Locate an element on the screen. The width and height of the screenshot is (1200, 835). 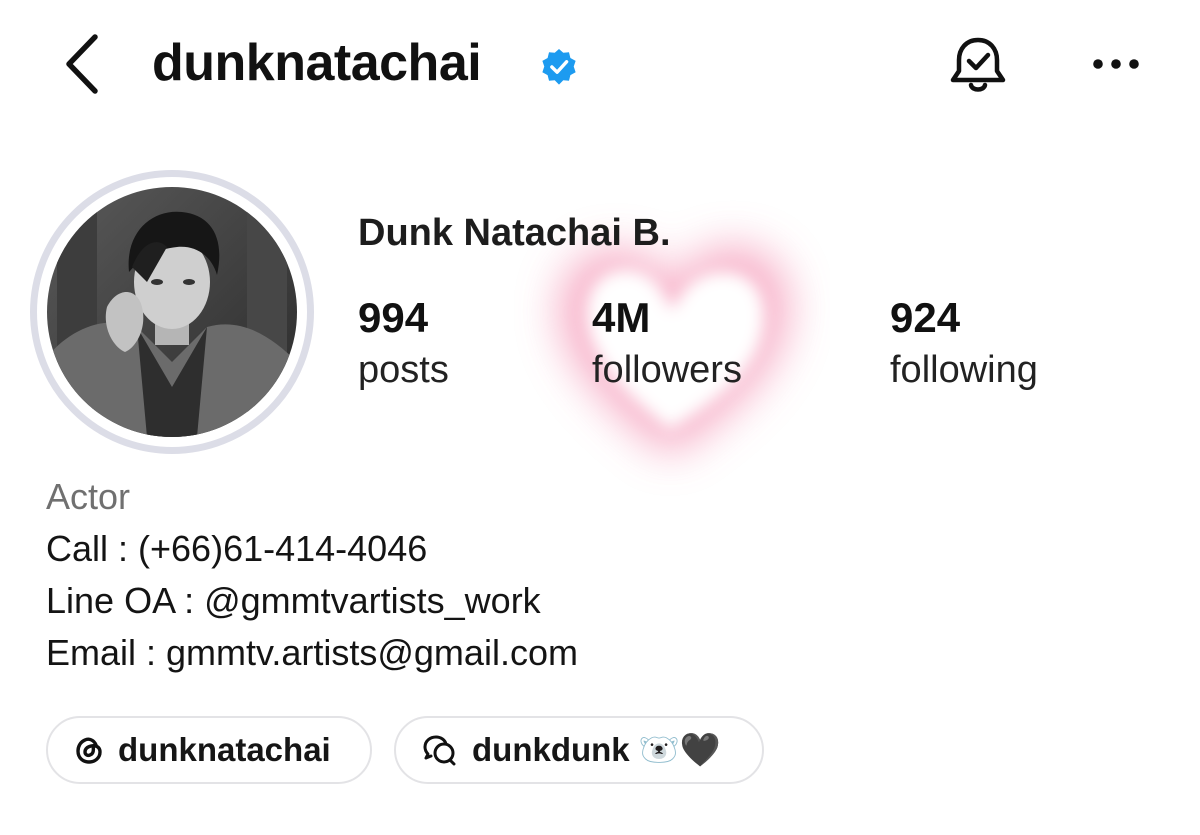
chevron-left-icon is located at coordinates (82, 64).